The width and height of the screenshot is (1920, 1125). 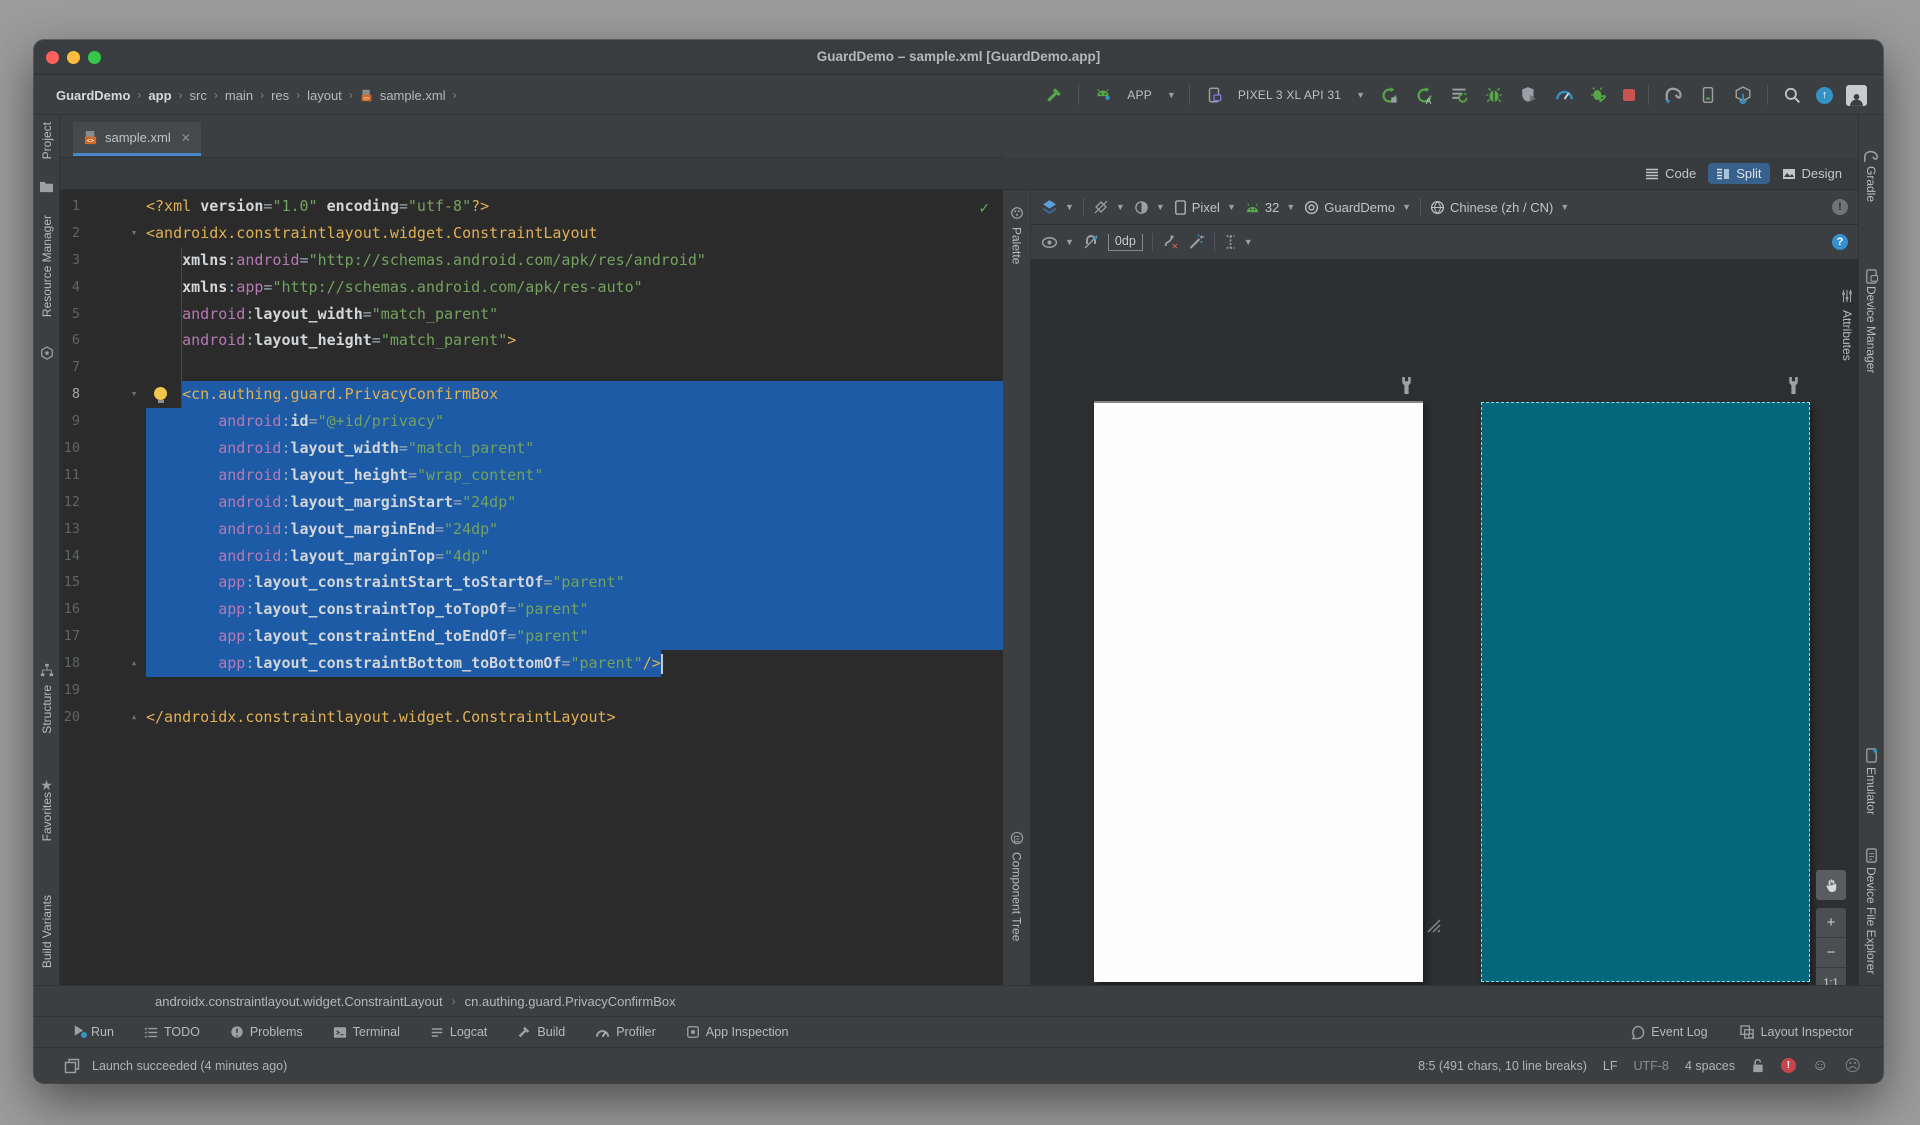 What do you see at coordinates (1758, 1065) in the screenshot?
I see `unlock-icon` at bounding box center [1758, 1065].